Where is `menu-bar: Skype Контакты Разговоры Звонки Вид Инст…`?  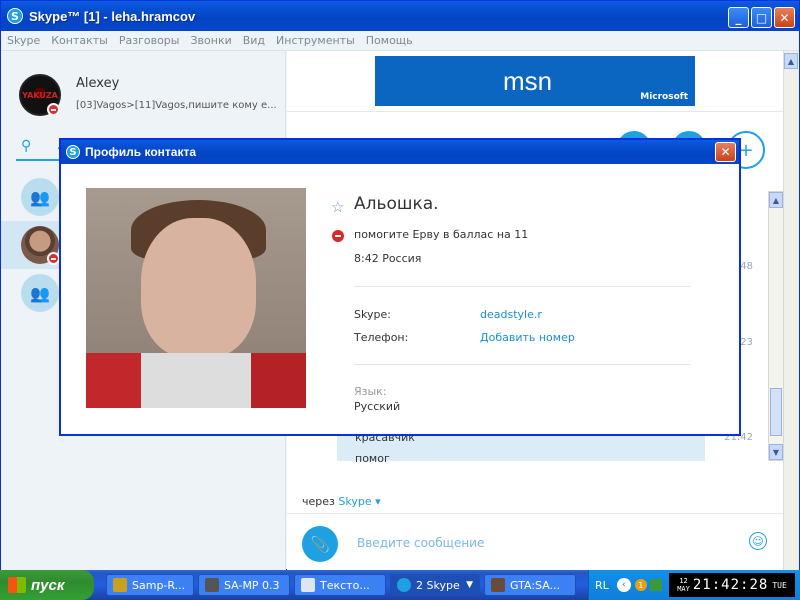
menu-bar: Skype Контакты Разговоры Звонки Вид Инст… is located at coordinates (400, 41).